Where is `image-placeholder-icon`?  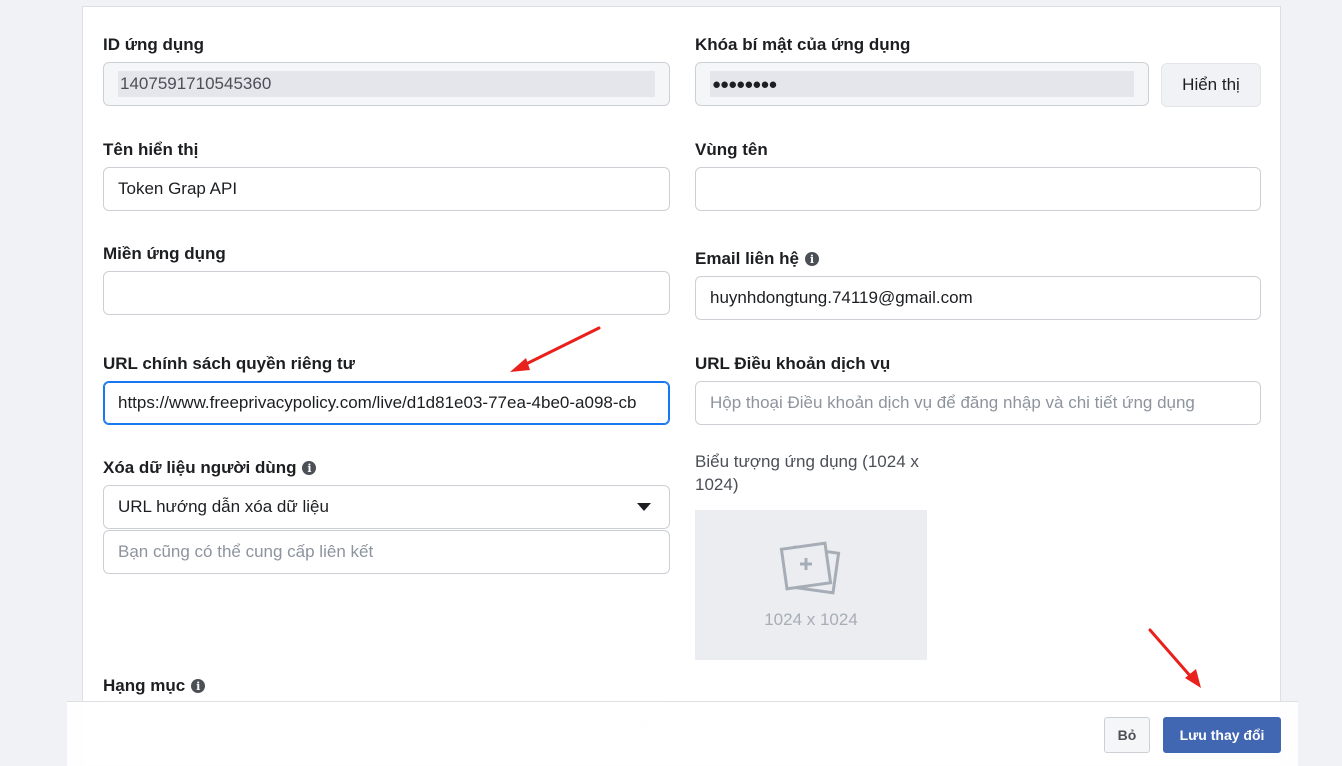 image-placeholder-icon is located at coordinates (810, 568).